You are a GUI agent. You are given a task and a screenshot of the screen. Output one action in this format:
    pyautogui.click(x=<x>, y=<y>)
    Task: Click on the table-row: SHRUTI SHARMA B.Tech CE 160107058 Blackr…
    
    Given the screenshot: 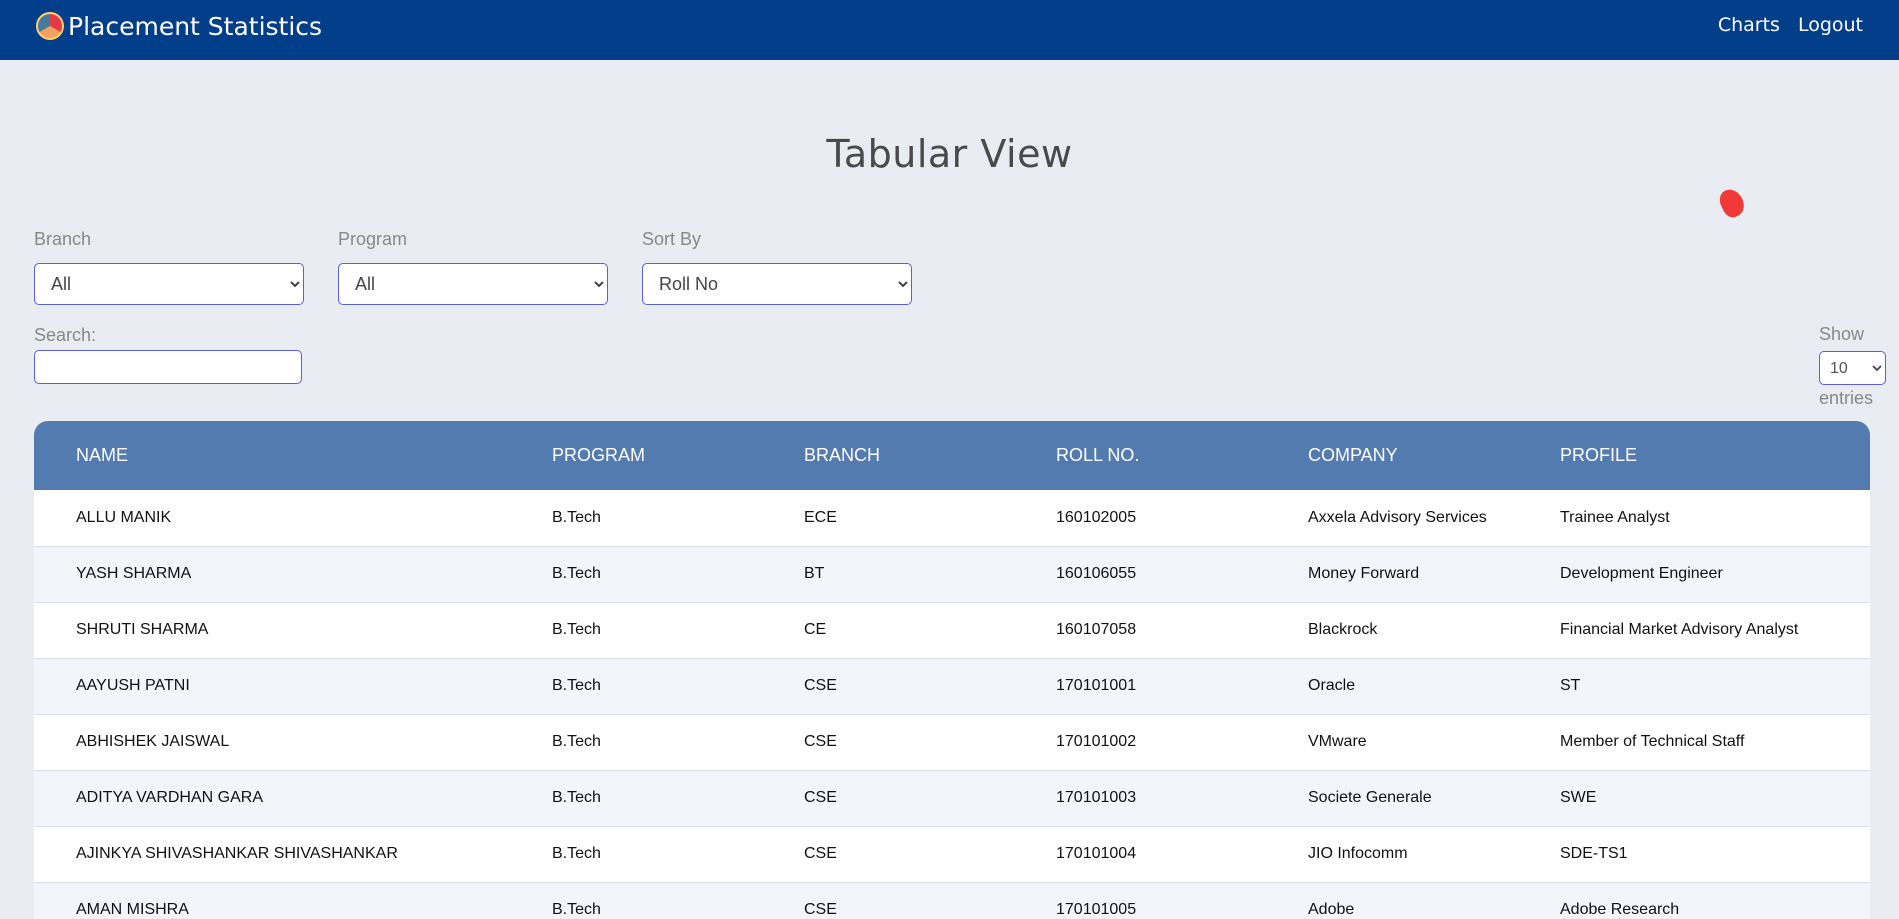 What is the action you would take?
    pyautogui.click(x=952, y=630)
    